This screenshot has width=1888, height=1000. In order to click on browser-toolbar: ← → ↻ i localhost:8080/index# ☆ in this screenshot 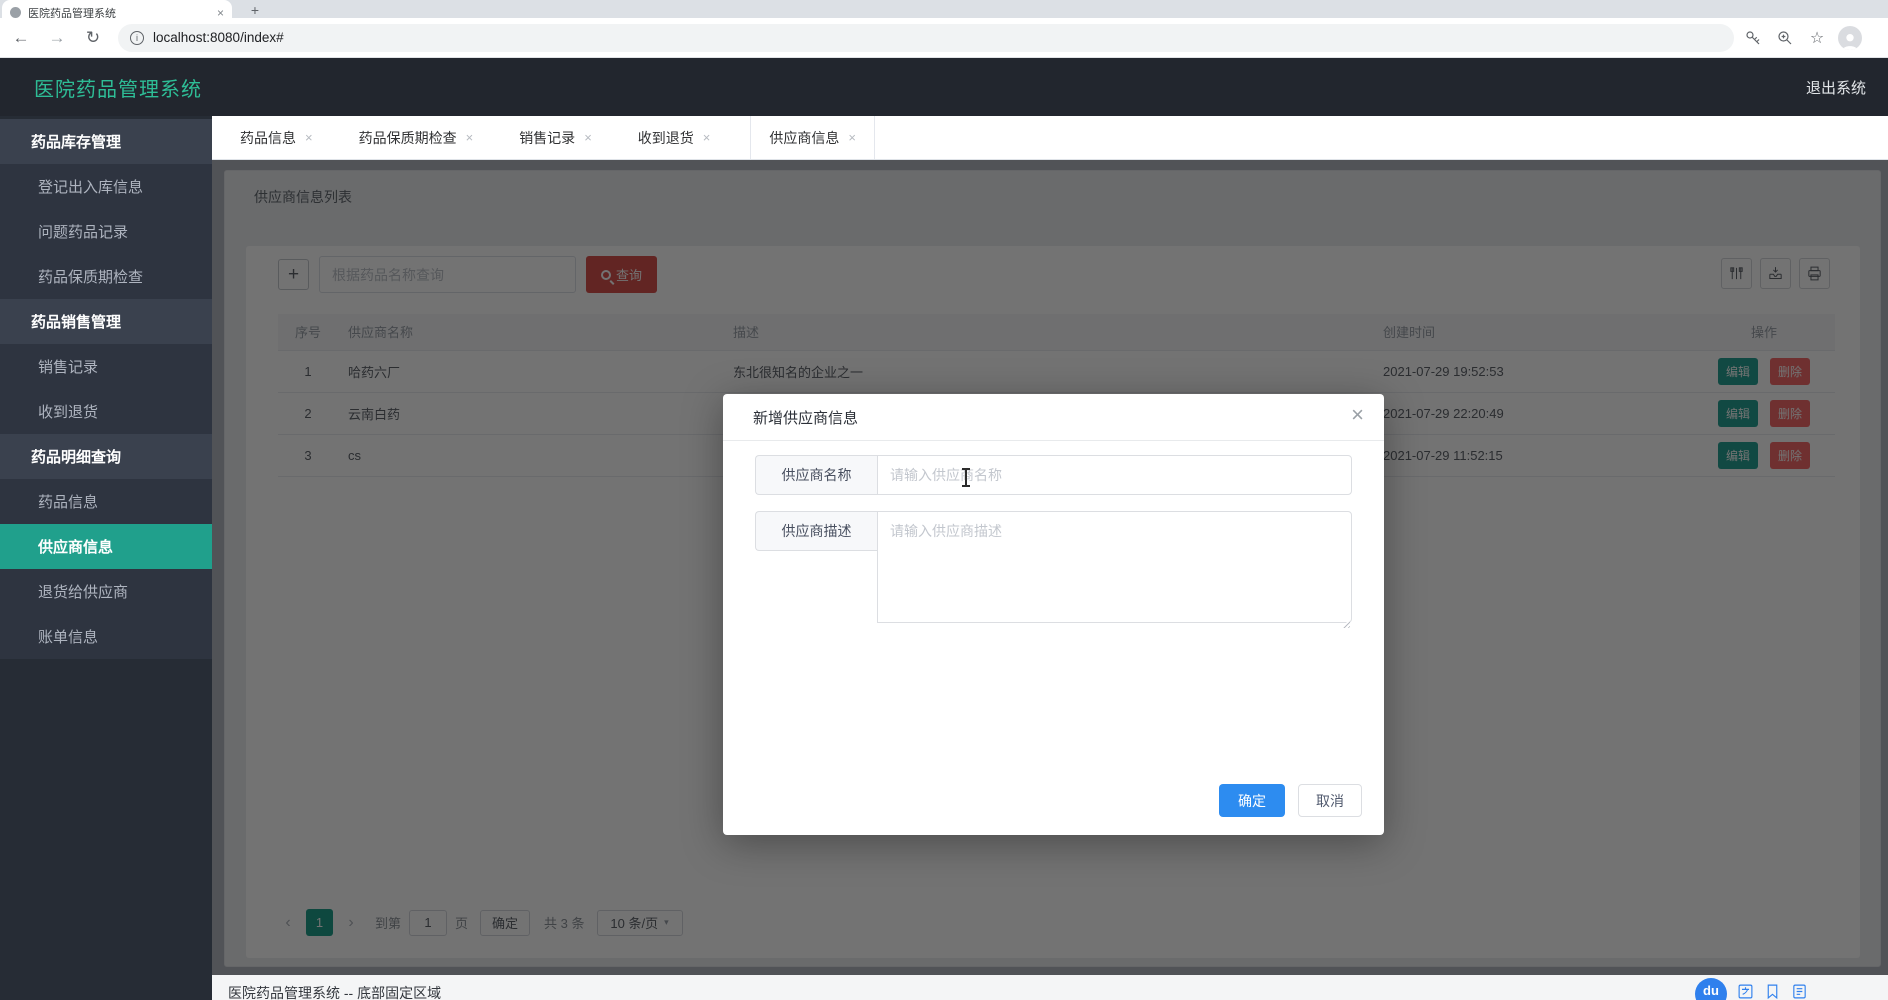, I will do `click(944, 38)`.